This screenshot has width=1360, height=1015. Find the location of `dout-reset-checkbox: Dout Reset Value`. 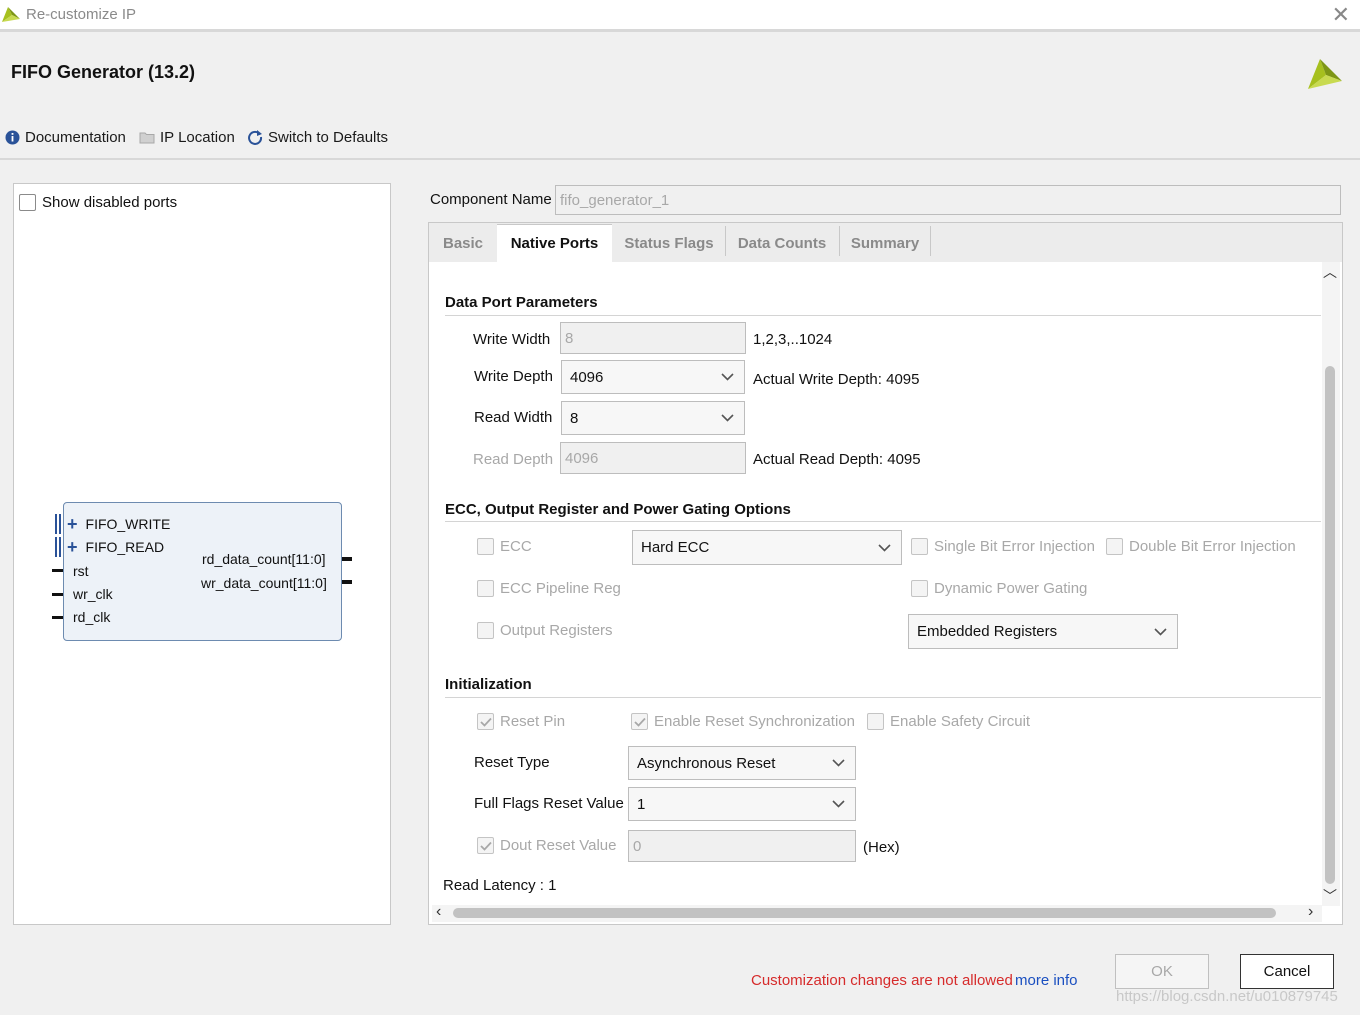

dout-reset-checkbox: Dout Reset Value is located at coordinates (546, 845).